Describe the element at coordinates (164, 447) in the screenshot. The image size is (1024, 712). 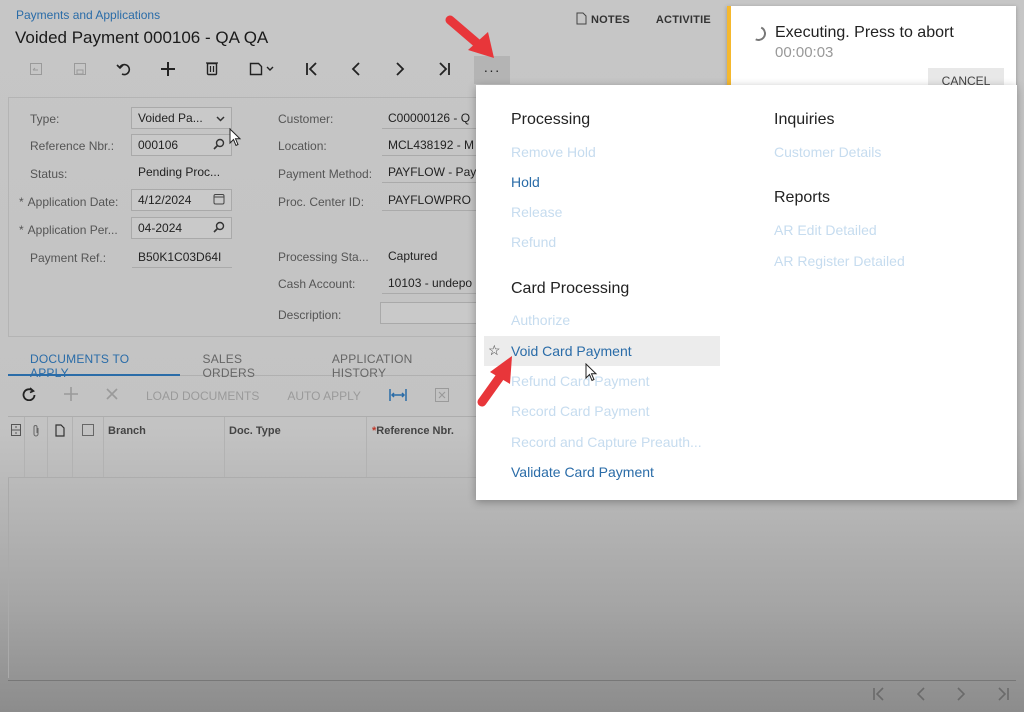
I see `col-branch: Branch` at that location.